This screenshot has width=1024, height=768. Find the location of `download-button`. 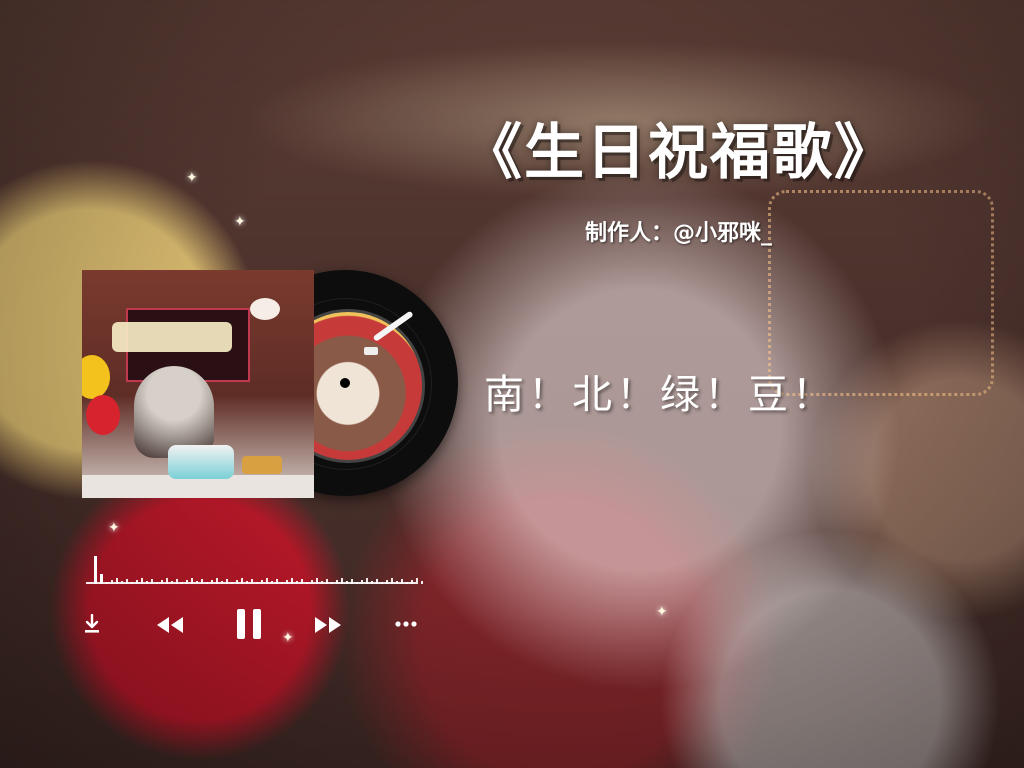

download-button is located at coordinates (92, 624).